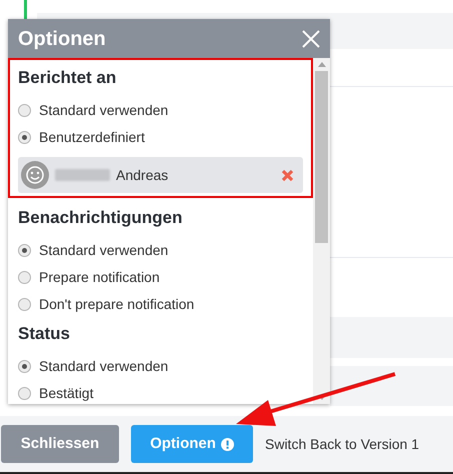 The image size is (453, 474). Describe the element at coordinates (68, 78) in the screenshot. I see `section-title: Berichtet an` at that location.